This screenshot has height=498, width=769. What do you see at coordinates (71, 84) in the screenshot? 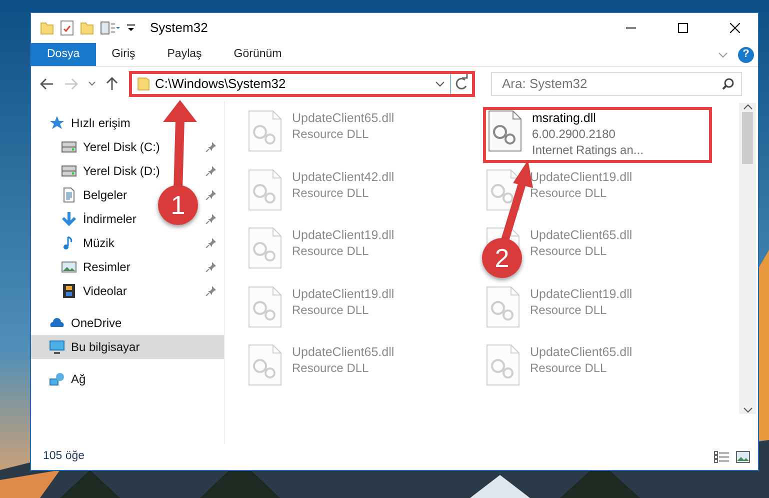
I see `forward-icon` at bounding box center [71, 84].